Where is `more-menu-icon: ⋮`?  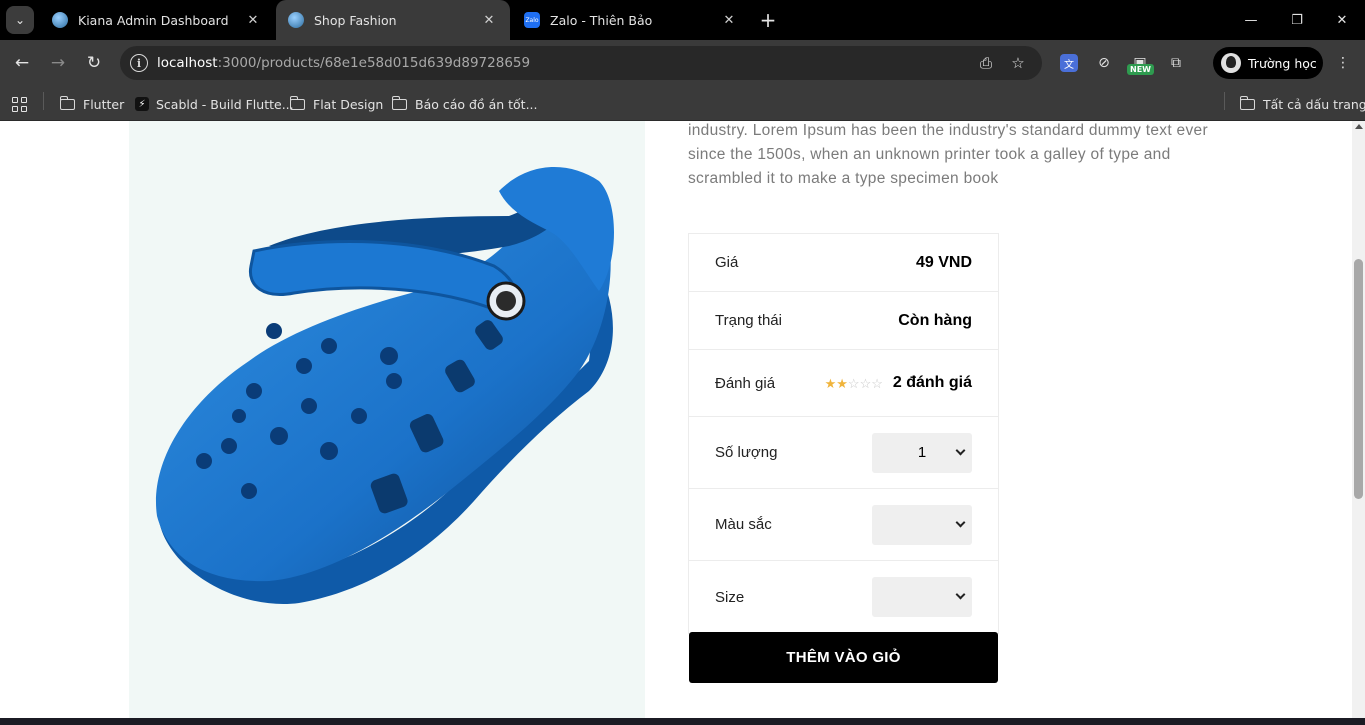 more-menu-icon: ⋮ is located at coordinates (1343, 63).